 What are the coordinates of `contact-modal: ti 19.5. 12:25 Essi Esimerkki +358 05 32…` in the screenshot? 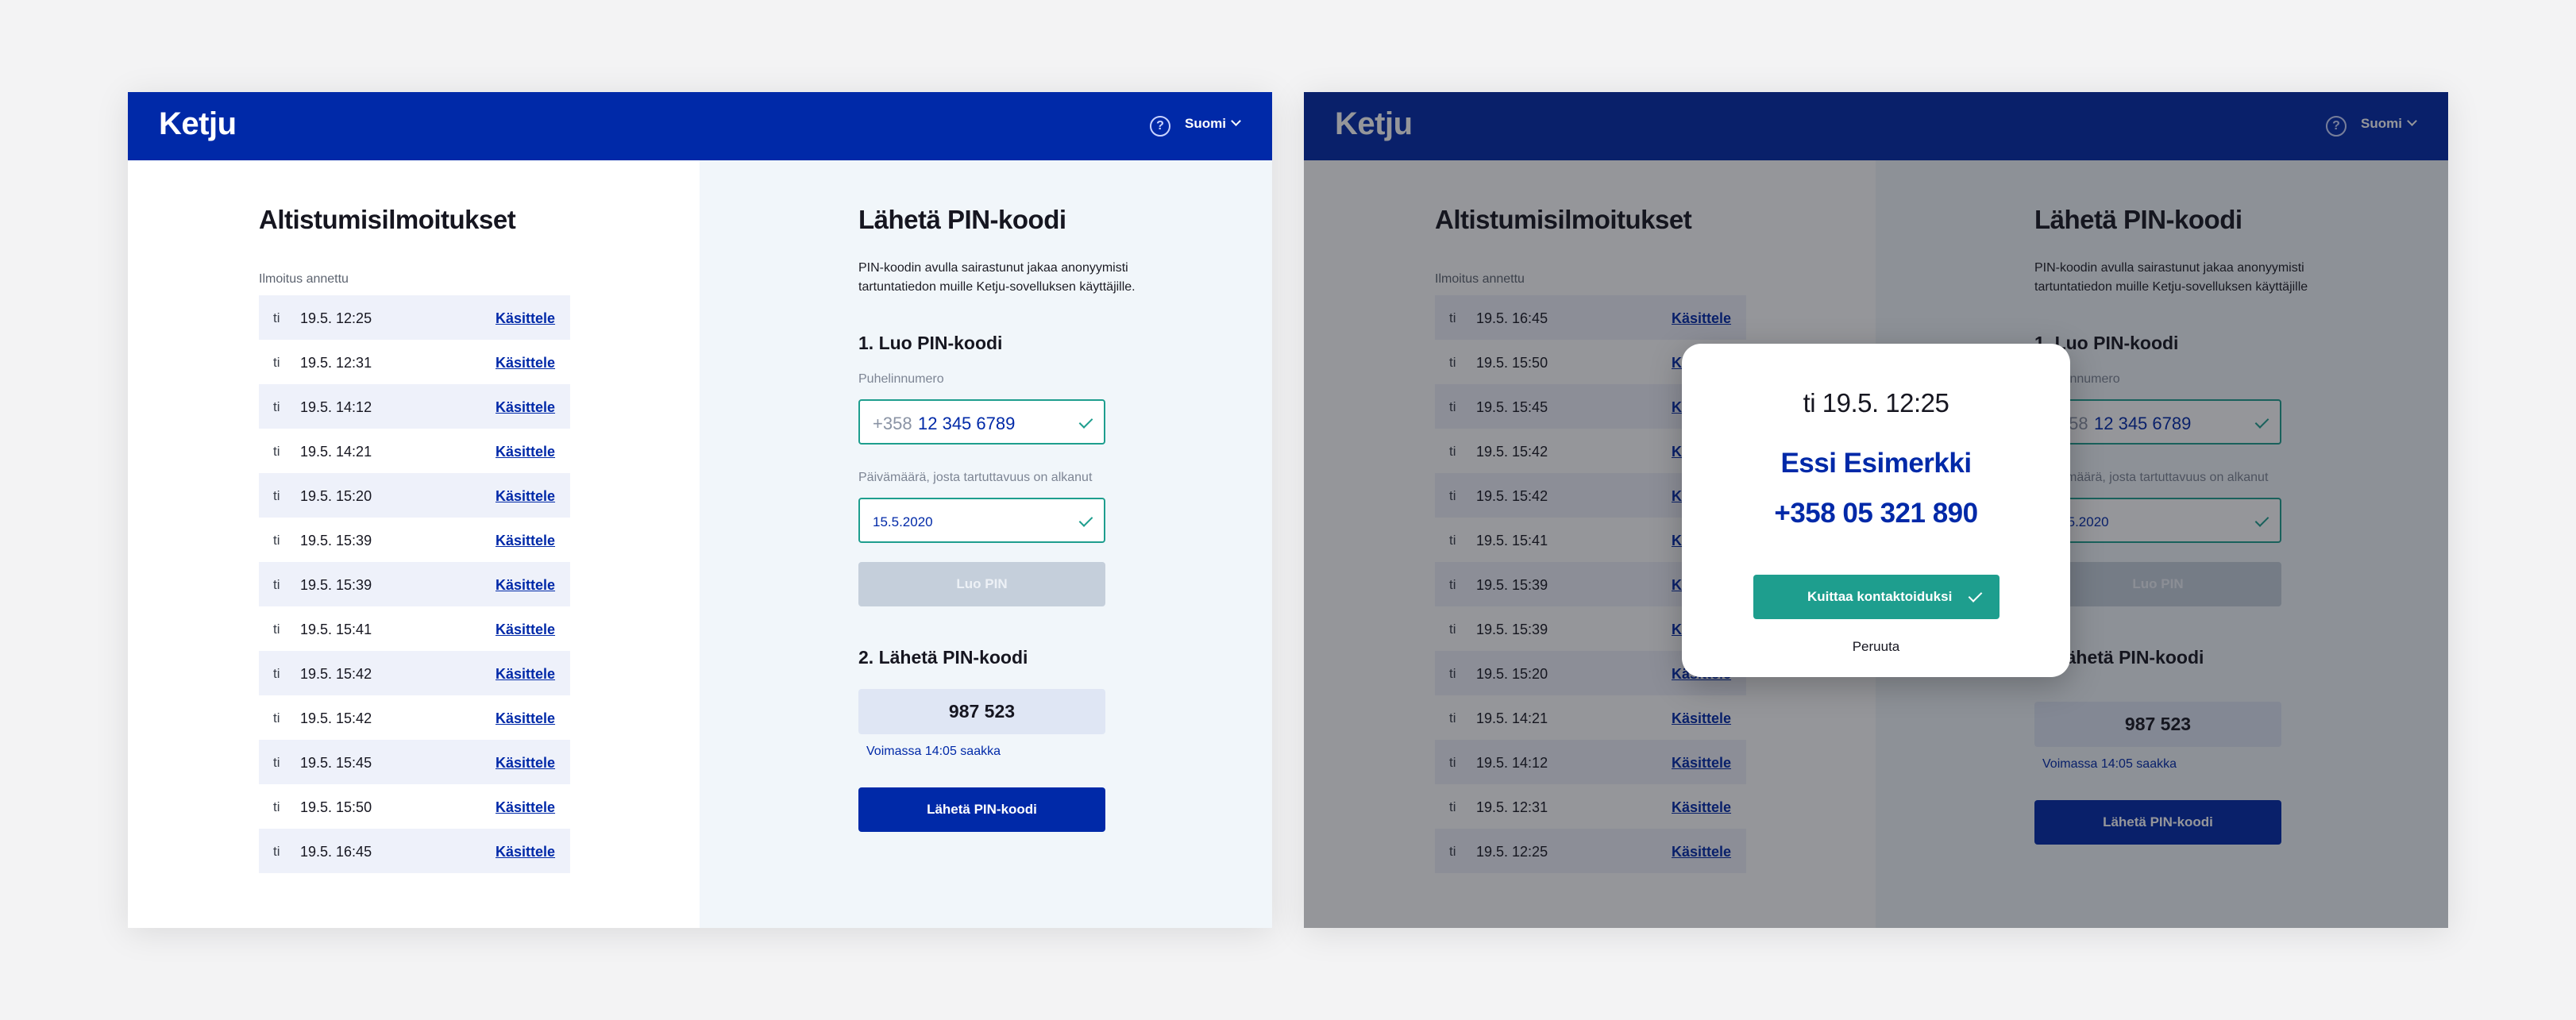 It's located at (1876, 510).